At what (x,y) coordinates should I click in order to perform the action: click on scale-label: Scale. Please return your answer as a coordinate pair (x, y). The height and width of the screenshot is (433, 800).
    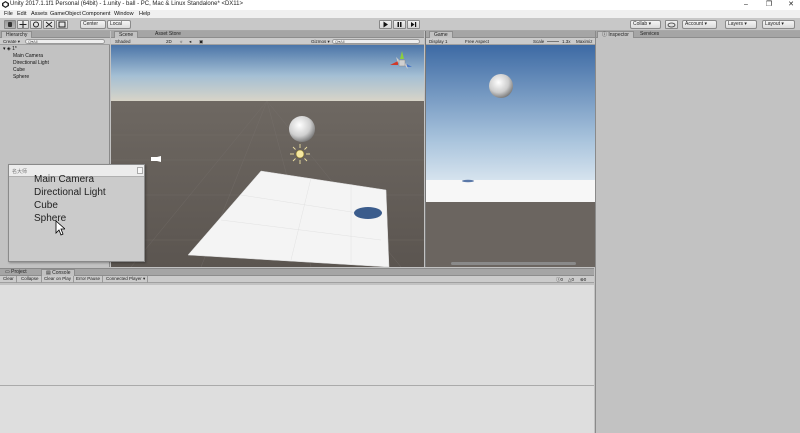
    Looking at the image, I should click on (539, 41).